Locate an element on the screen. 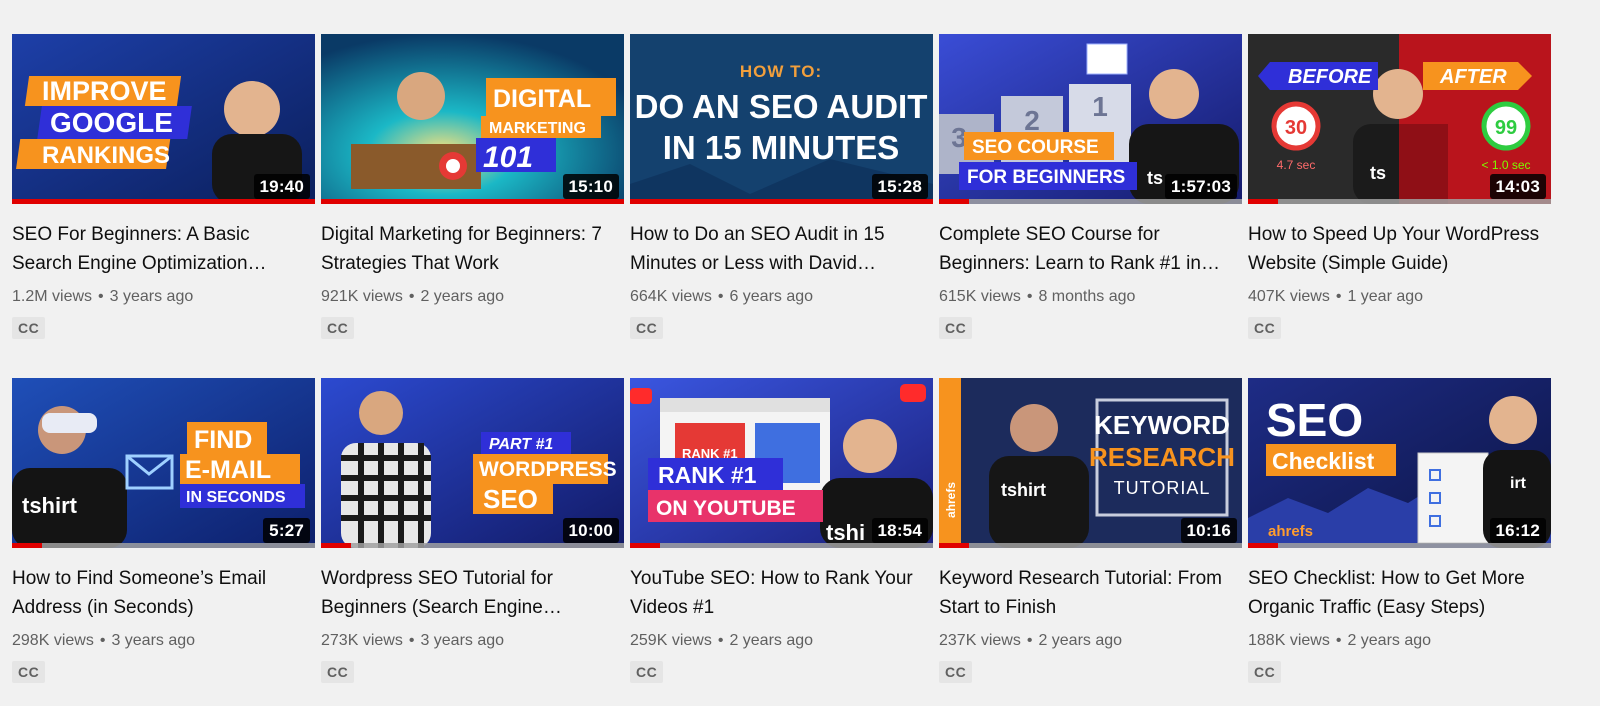  svg-text: DO AN SEO AUDIT is located at coordinates (781, 106).